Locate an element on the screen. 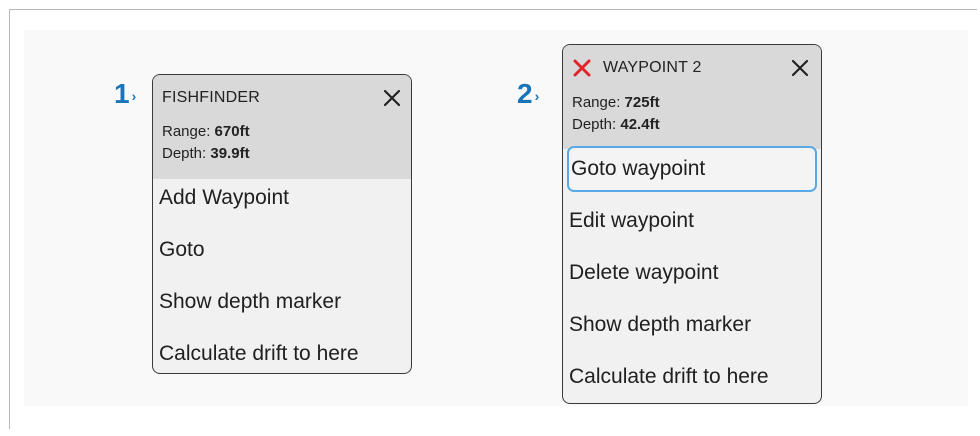 The image size is (980, 436). depth-readout: Depth: 42.4ft is located at coordinates (616, 125).